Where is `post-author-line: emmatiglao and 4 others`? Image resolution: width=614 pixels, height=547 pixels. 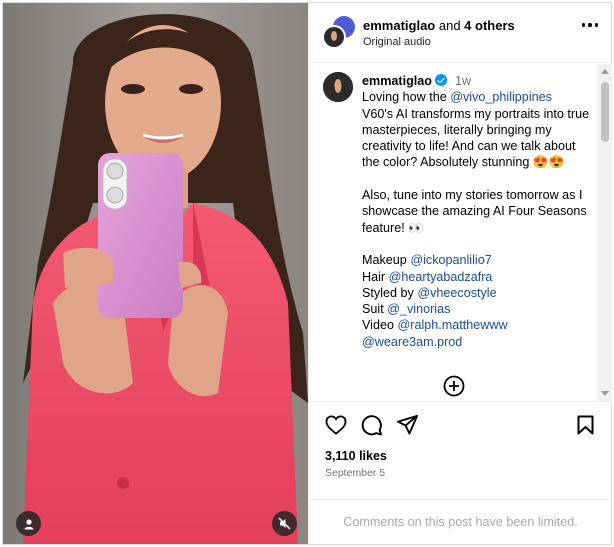
post-author-line: emmatiglao and 4 others is located at coordinates (439, 25).